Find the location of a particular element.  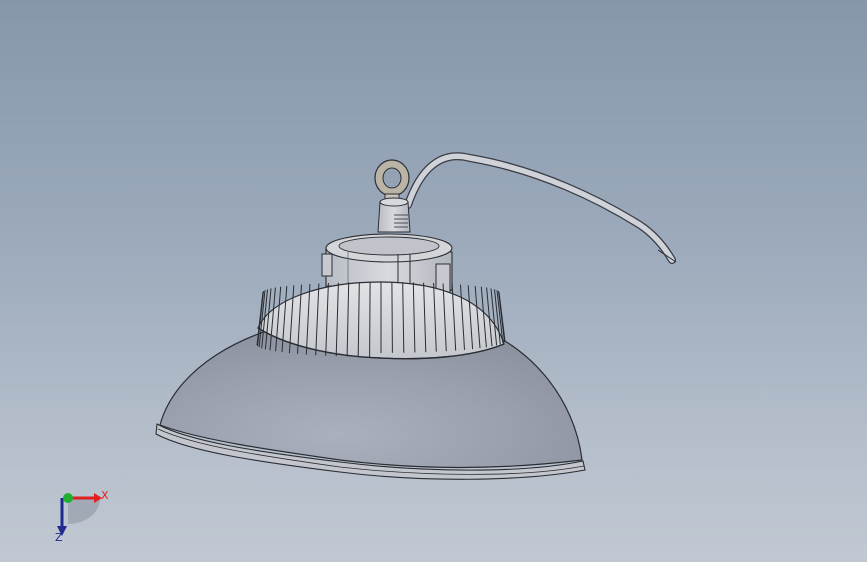

neck-connector is located at coordinates (394, 215).